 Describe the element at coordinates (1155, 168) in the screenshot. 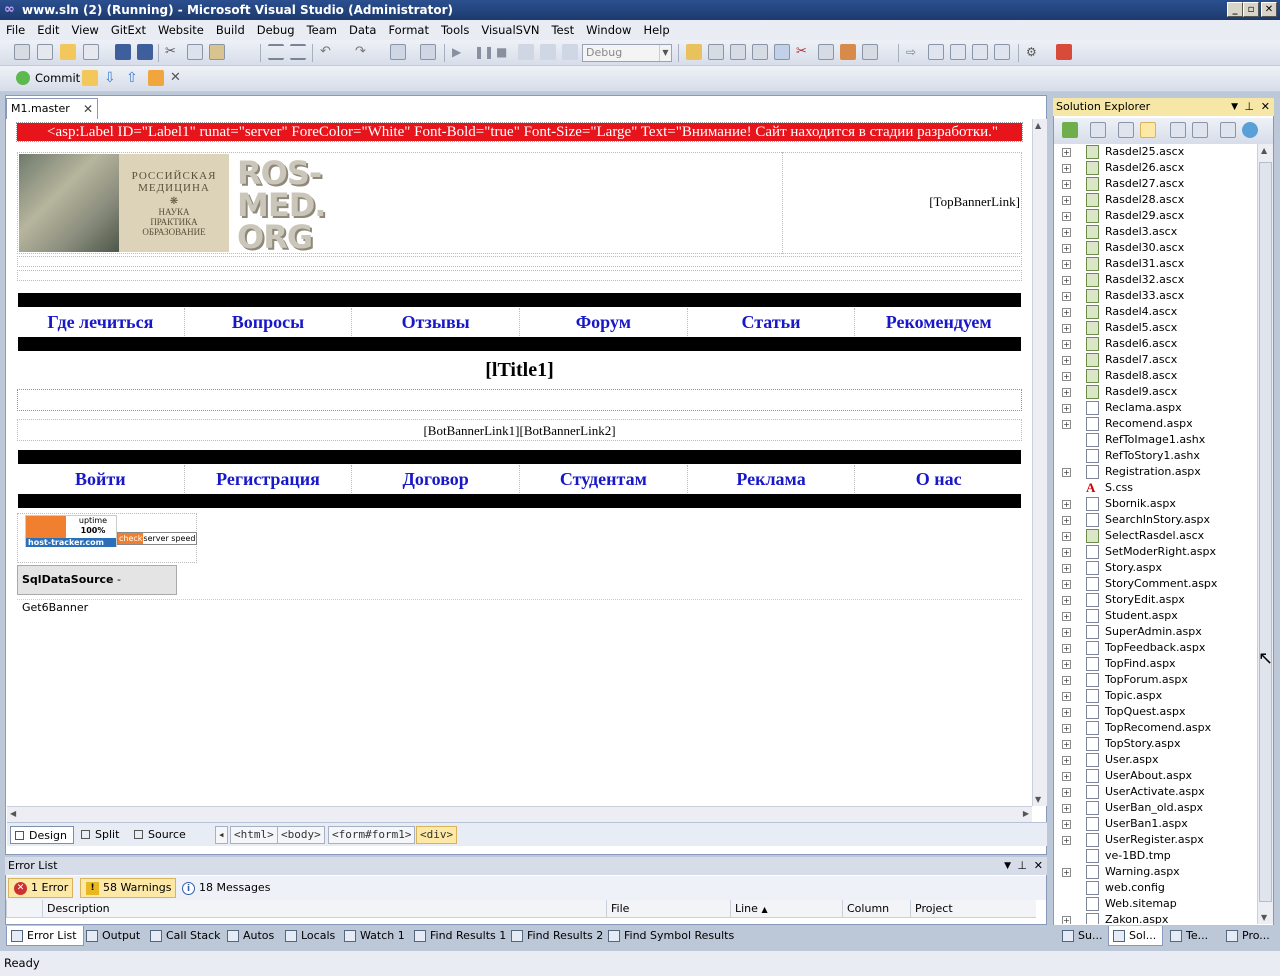

I see `tree-item: + Rasdel26.ascx` at that location.